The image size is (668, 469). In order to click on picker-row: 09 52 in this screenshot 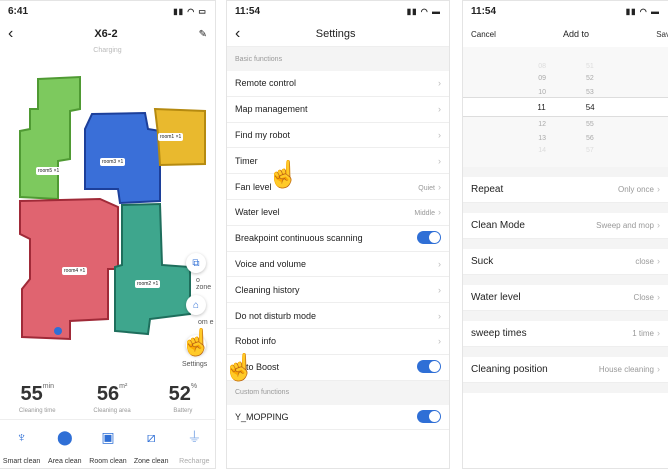, I will do `click(565, 78)`.